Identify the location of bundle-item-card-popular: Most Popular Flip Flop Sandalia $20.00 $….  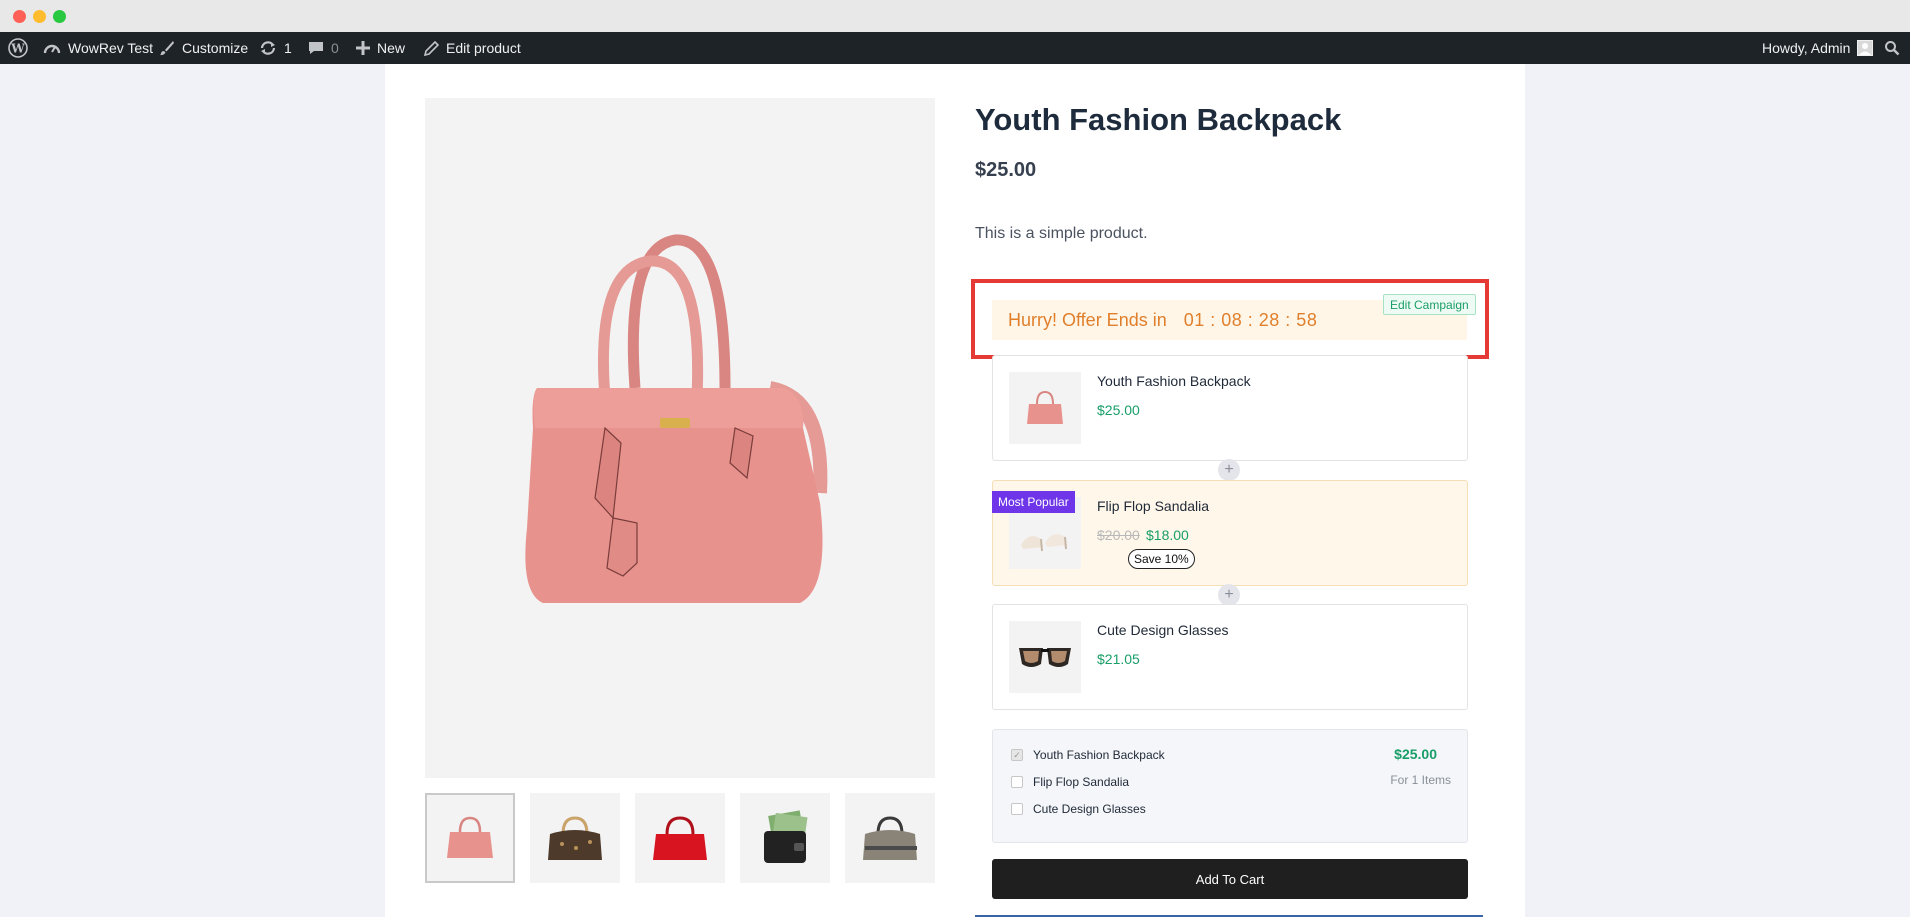
(1230, 533).